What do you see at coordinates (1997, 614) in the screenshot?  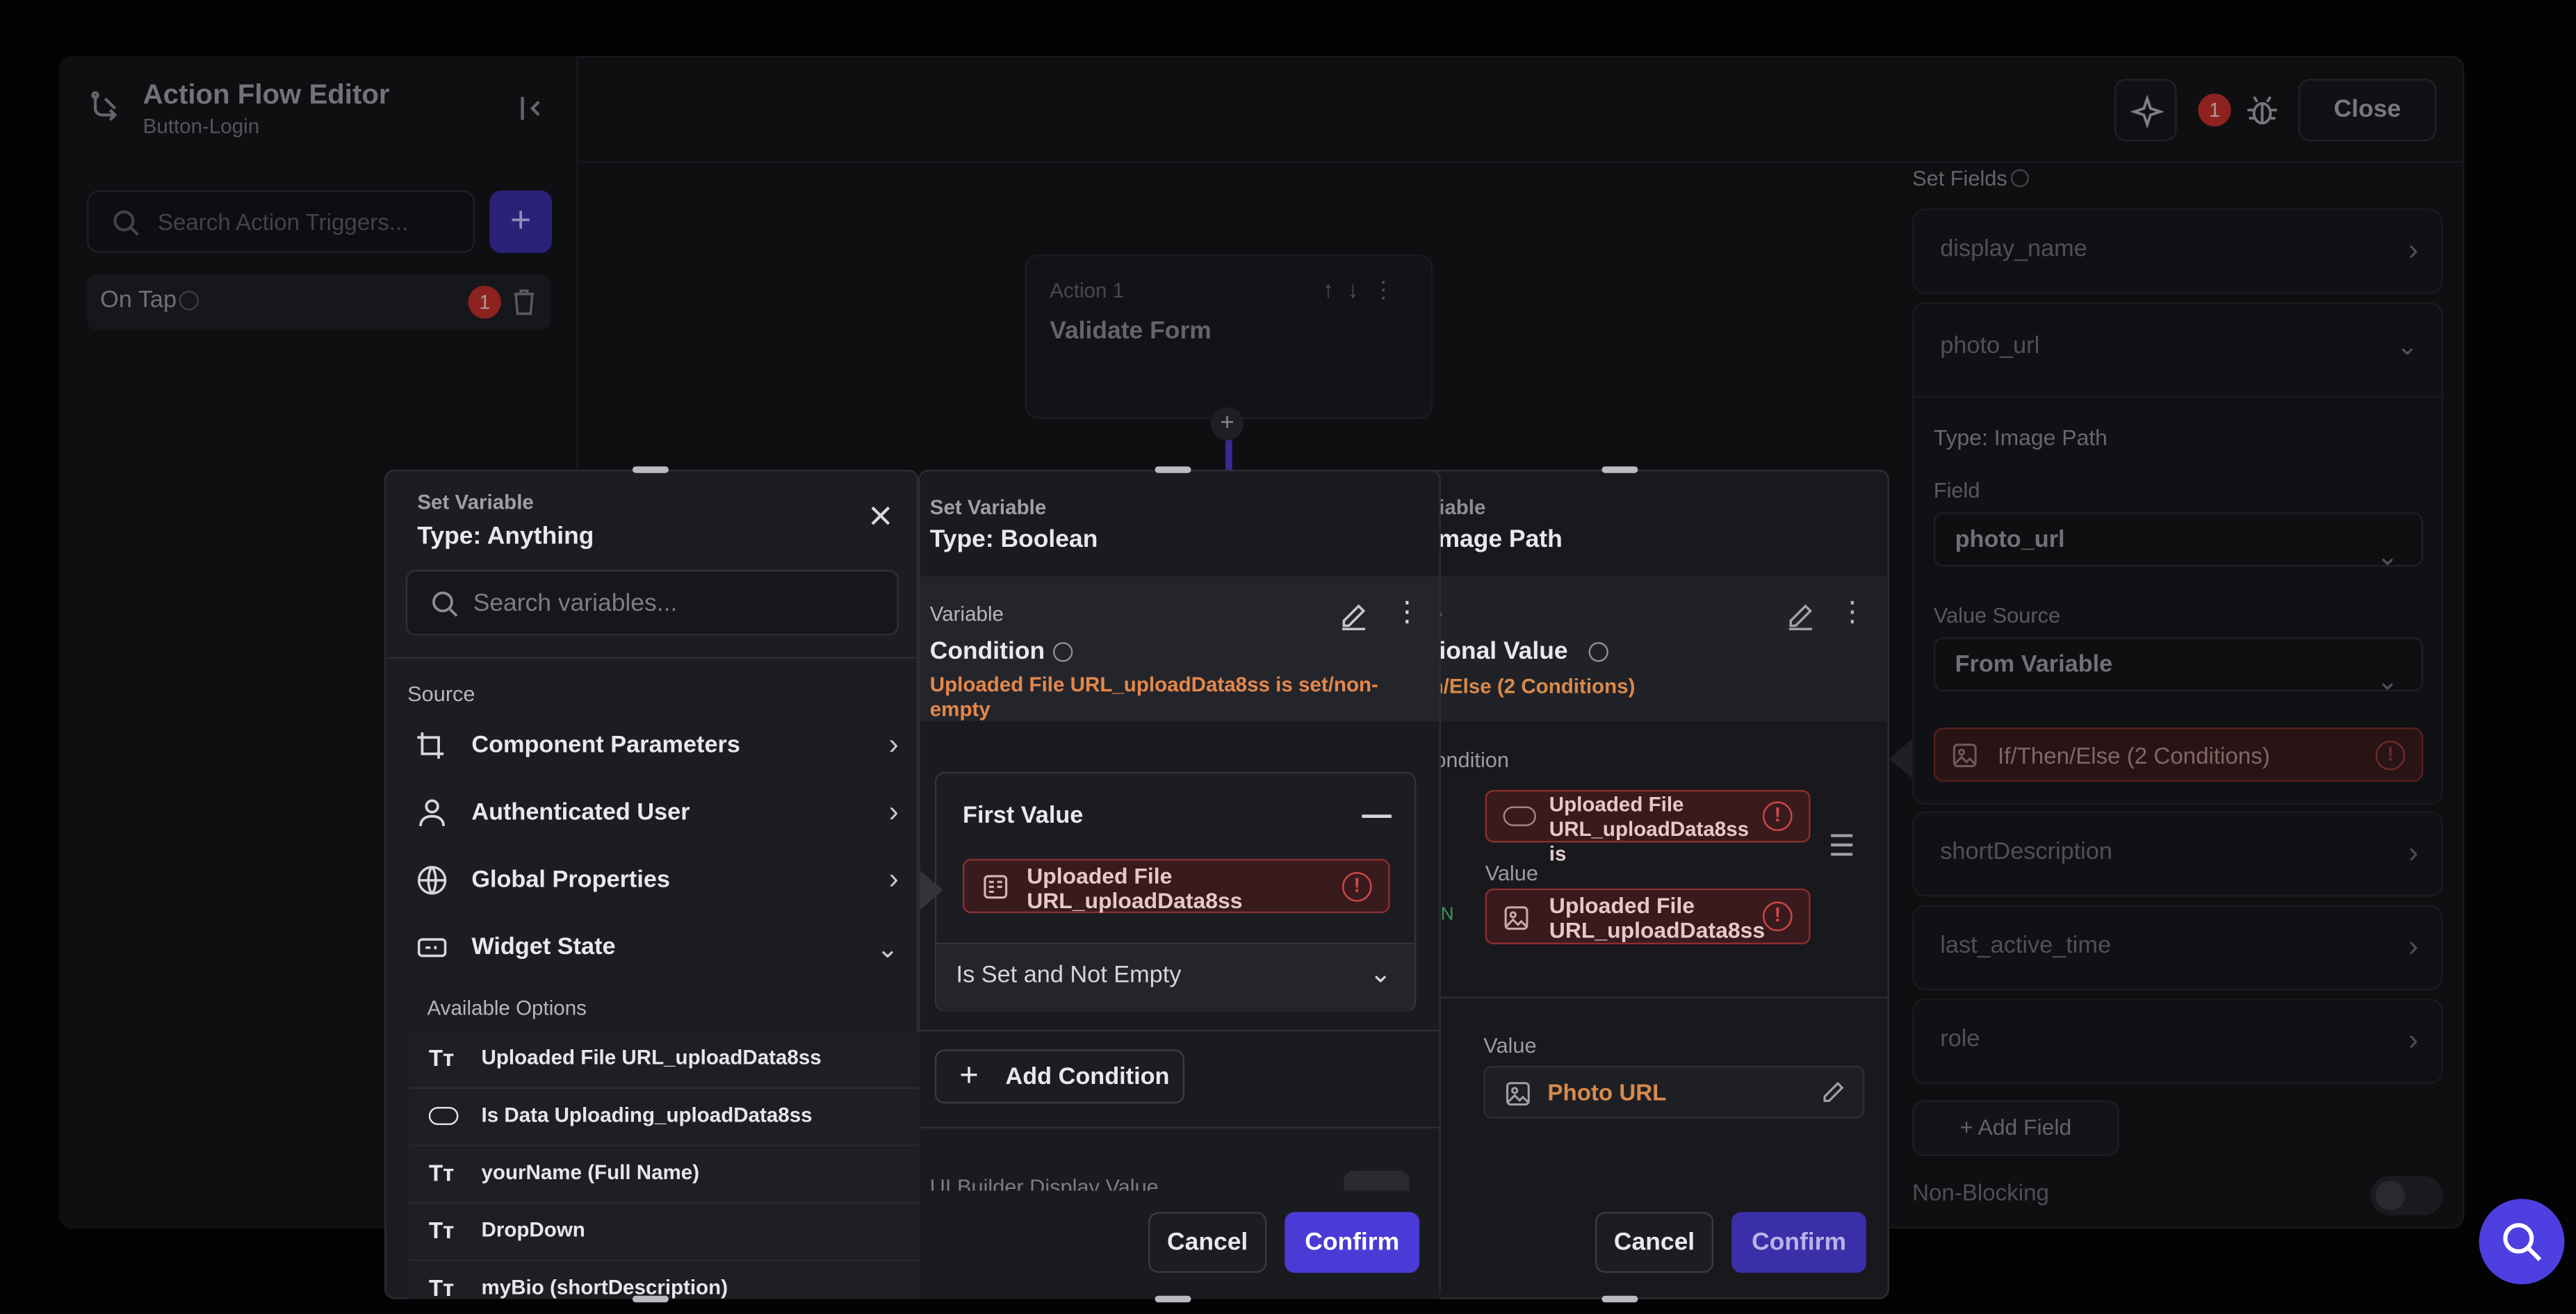 I see `value-source-label: Value Source` at bounding box center [1997, 614].